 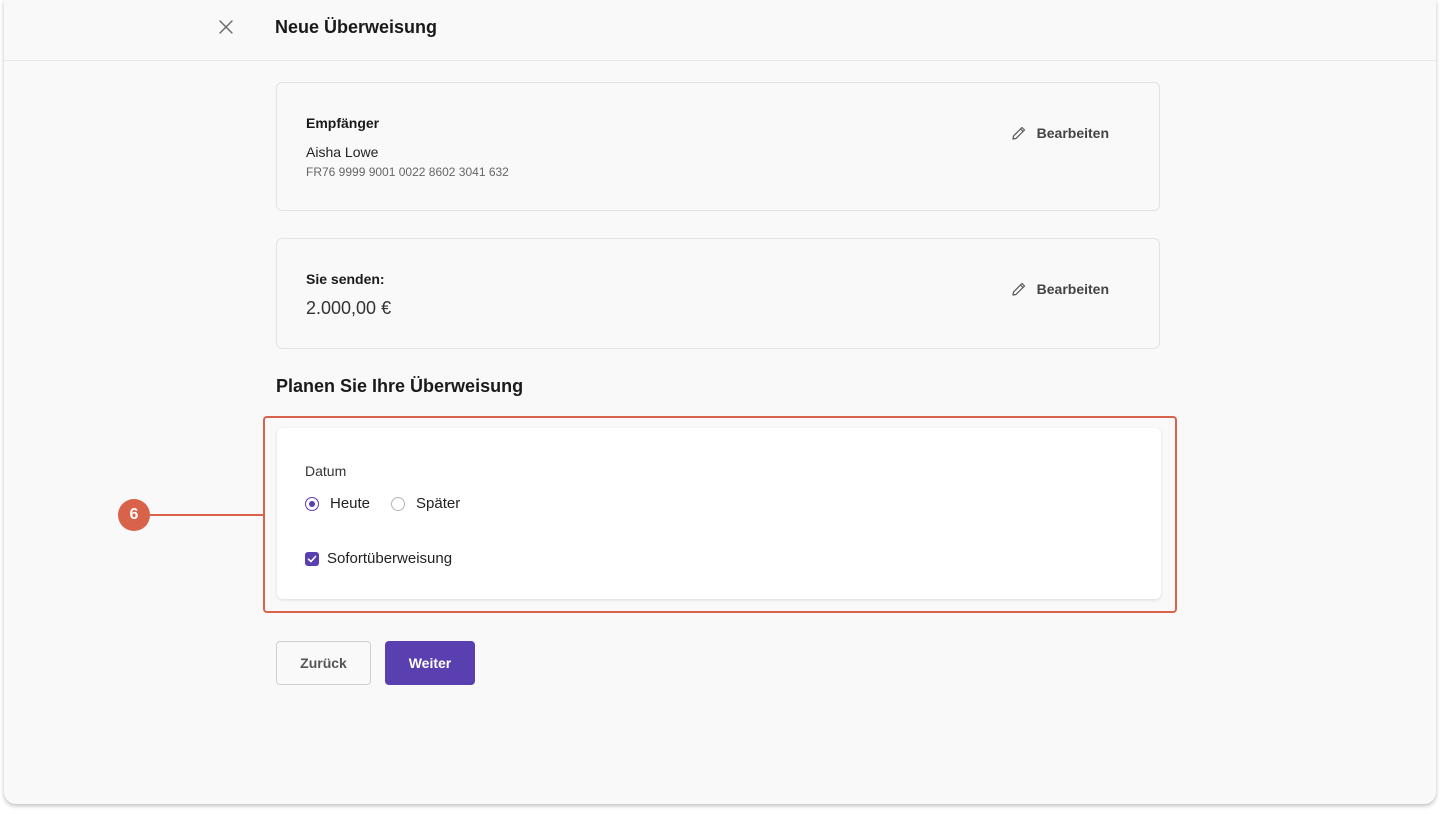 What do you see at coordinates (719, 513) in the screenshot?
I see `schedule-card: Datum Heute Später Sofortüberweisung` at bounding box center [719, 513].